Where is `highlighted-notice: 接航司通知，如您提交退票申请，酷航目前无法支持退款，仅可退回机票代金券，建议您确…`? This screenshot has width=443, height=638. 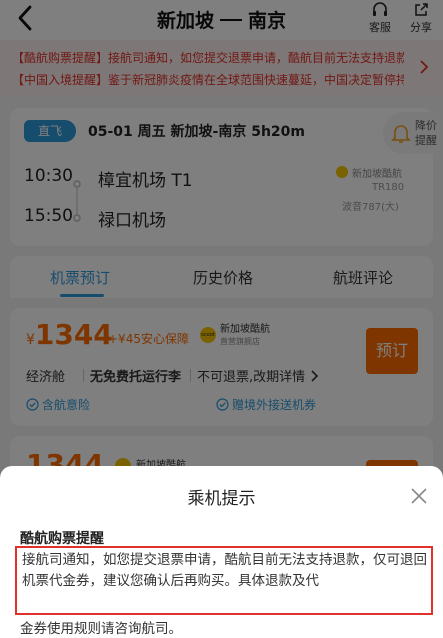
highlighted-notice: 接航司通知，如您提交退票申请，酷航目前无法支持退款，仅可退回机票代金券，建议您确… is located at coordinates (224, 580).